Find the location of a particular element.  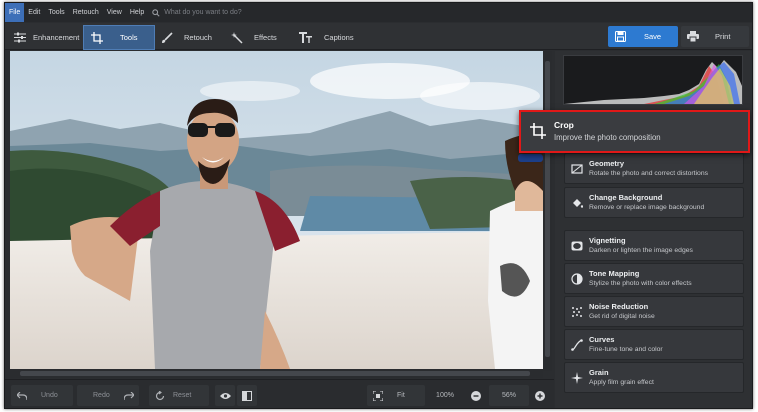

vertical-scrollbar is located at coordinates (547, 211).